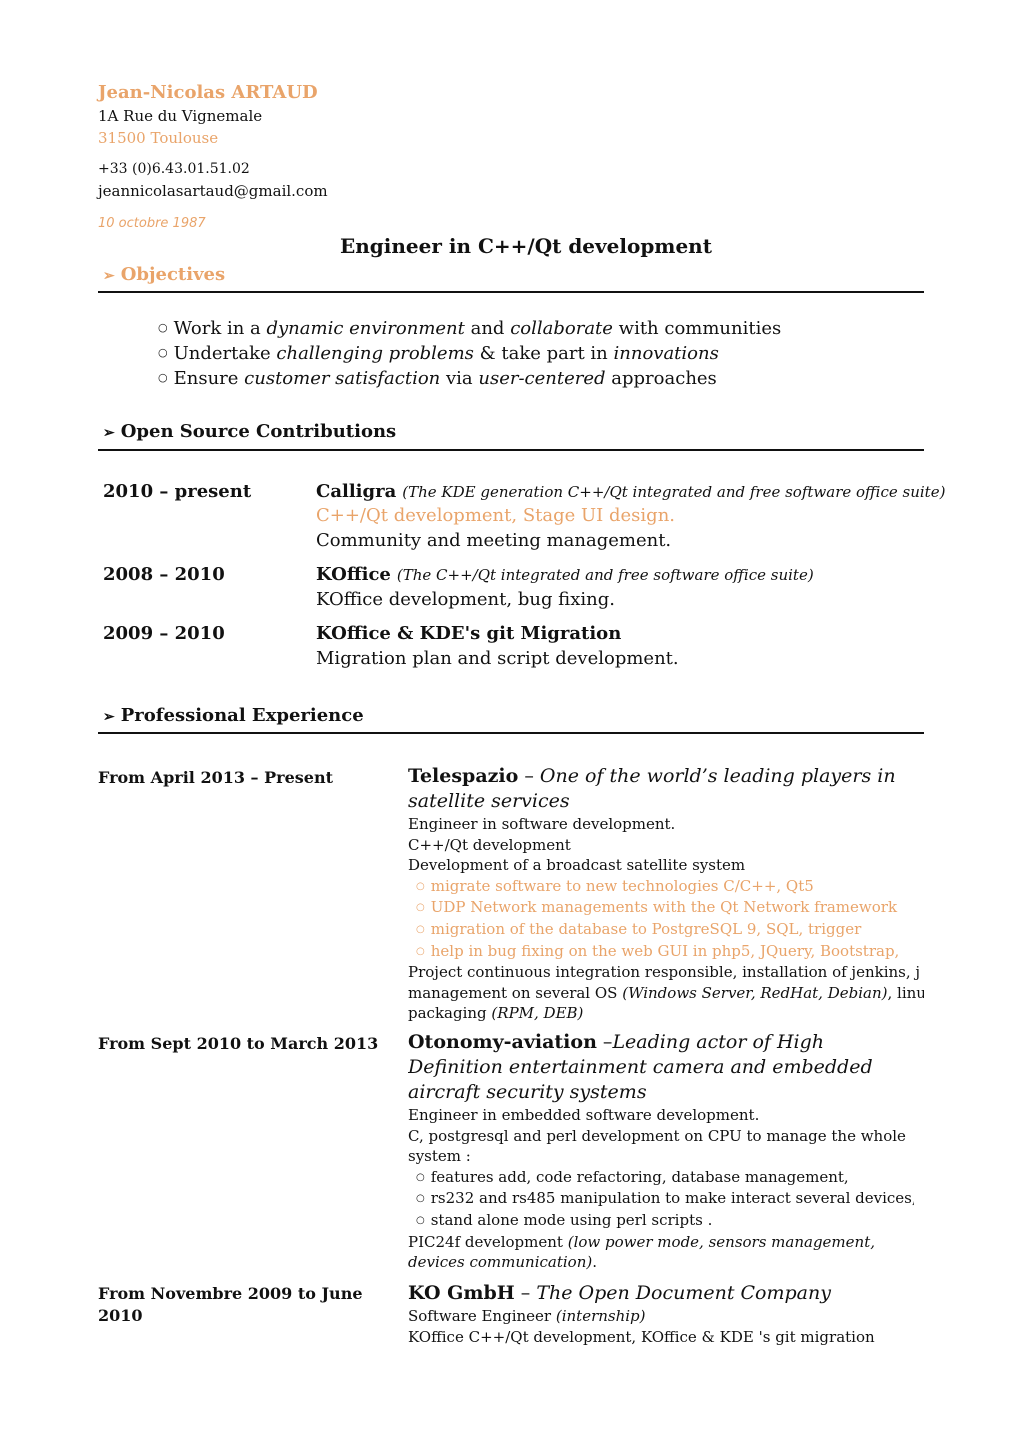 Image resolution: width=1020 pixels, height=1443 pixels. Describe the element at coordinates (482, 1316) in the screenshot. I see `text-fragment: Software Engineer` at that location.